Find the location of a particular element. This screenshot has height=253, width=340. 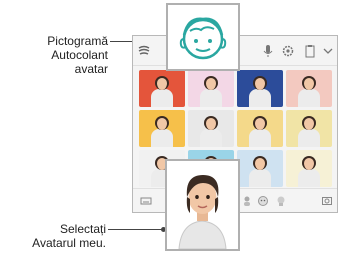

my-avatar-highlight is located at coordinates (202, 205).